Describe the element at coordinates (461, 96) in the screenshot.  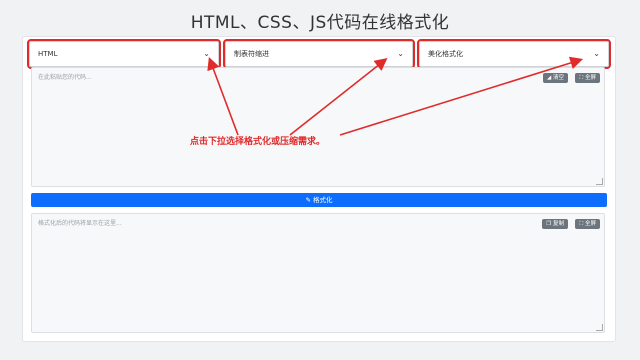
I see `arrow-to-mode-select` at that location.